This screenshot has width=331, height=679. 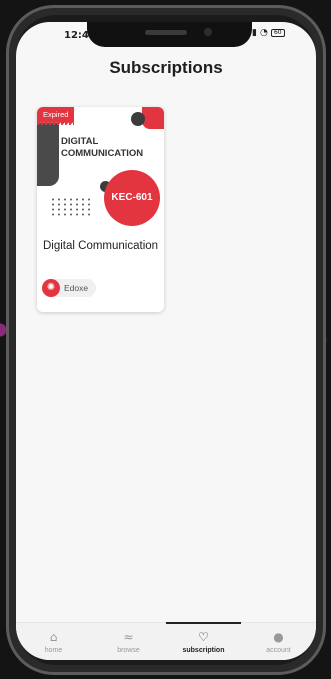 What do you see at coordinates (203, 636) in the screenshot?
I see `heart-icon: ♡` at bounding box center [203, 636].